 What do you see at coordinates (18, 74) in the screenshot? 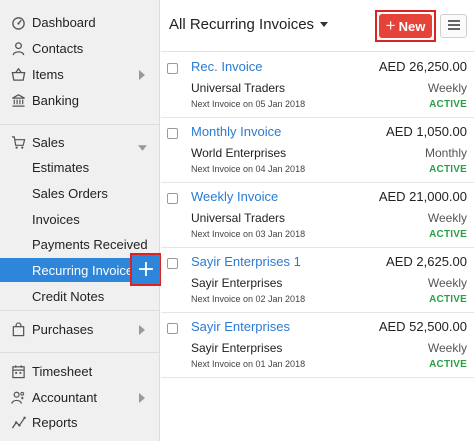
I see `basket-icon` at bounding box center [18, 74].